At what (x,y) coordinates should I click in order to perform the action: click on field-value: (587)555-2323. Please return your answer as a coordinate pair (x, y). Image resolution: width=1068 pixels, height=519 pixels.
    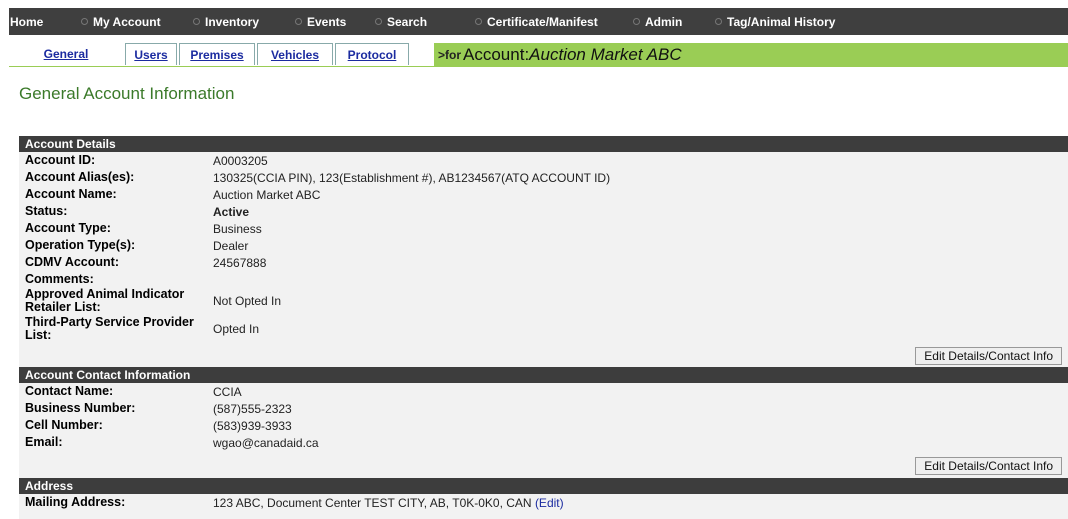
    Looking at the image, I should click on (252, 408).